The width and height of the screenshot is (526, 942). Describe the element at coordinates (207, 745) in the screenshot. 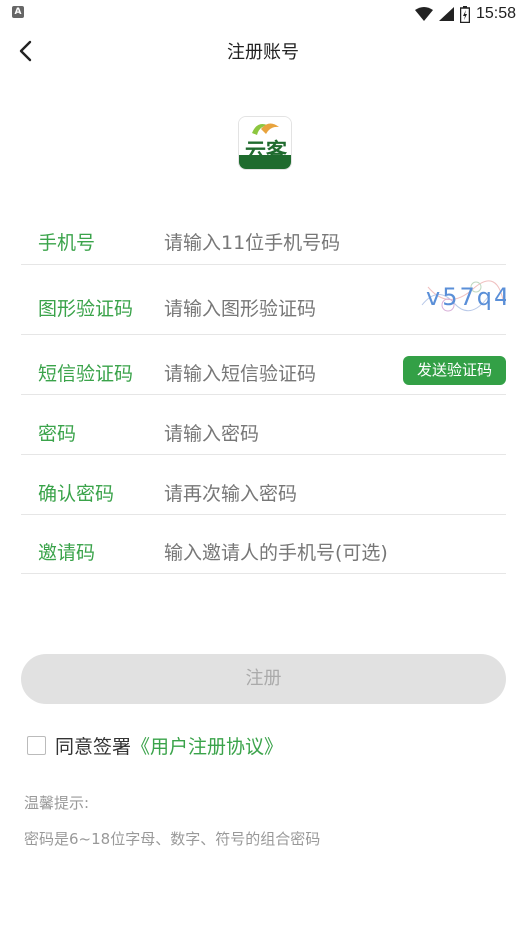

I see `agreement-link: 《用户注册协议》` at that location.